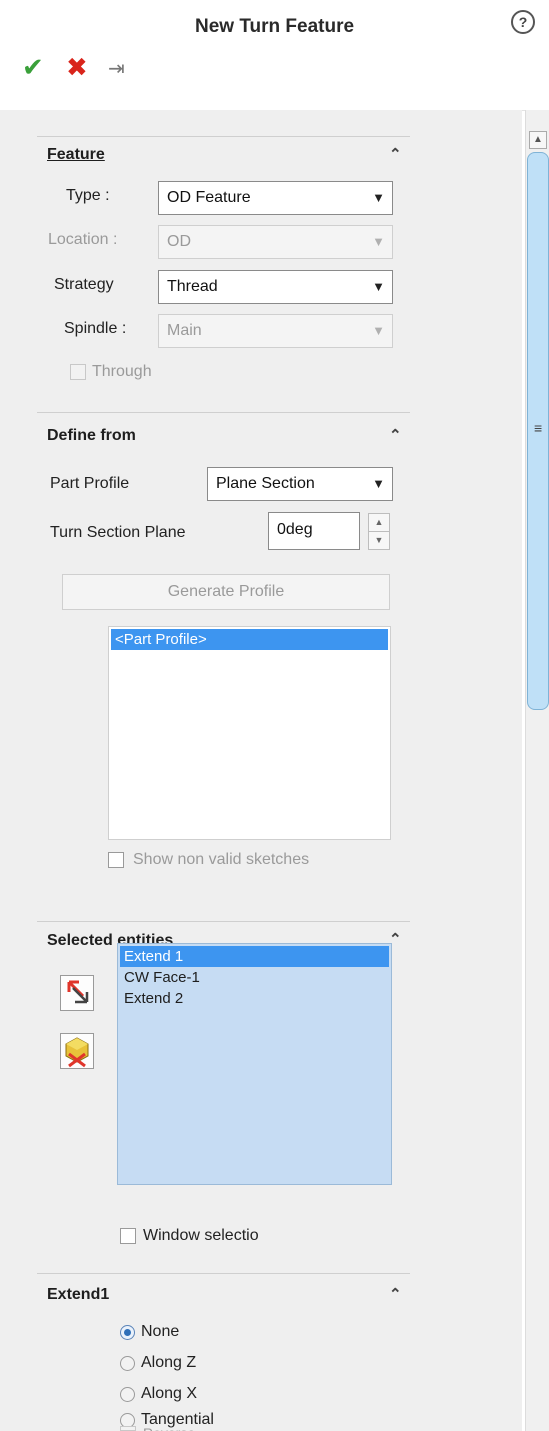 This screenshot has width=549, height=1431. Describe the element at coordinates (160, 1331) in the screenshot. I see `option-none-label: None` at that location.